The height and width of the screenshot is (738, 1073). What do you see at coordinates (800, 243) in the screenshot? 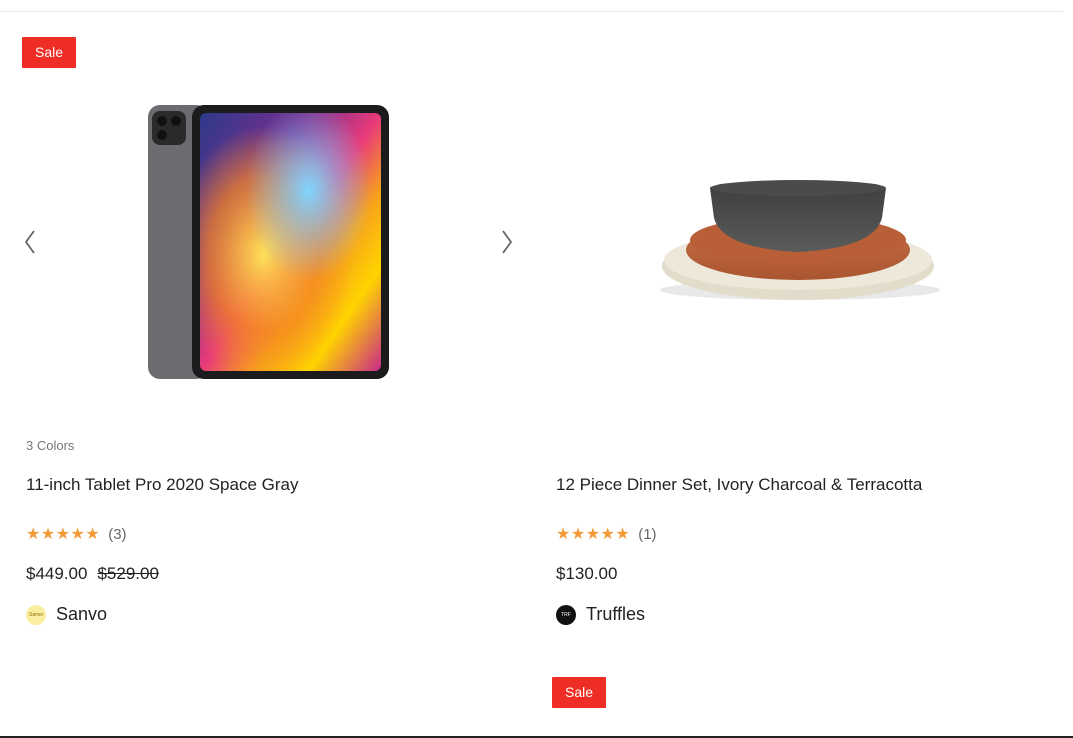
I see `dinner-set-image` at bounding box center [800, 243].